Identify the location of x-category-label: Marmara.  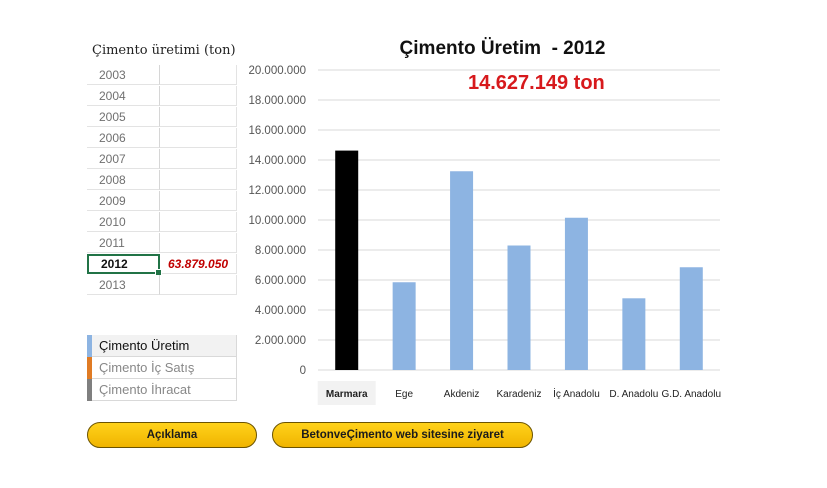
(347, 394).